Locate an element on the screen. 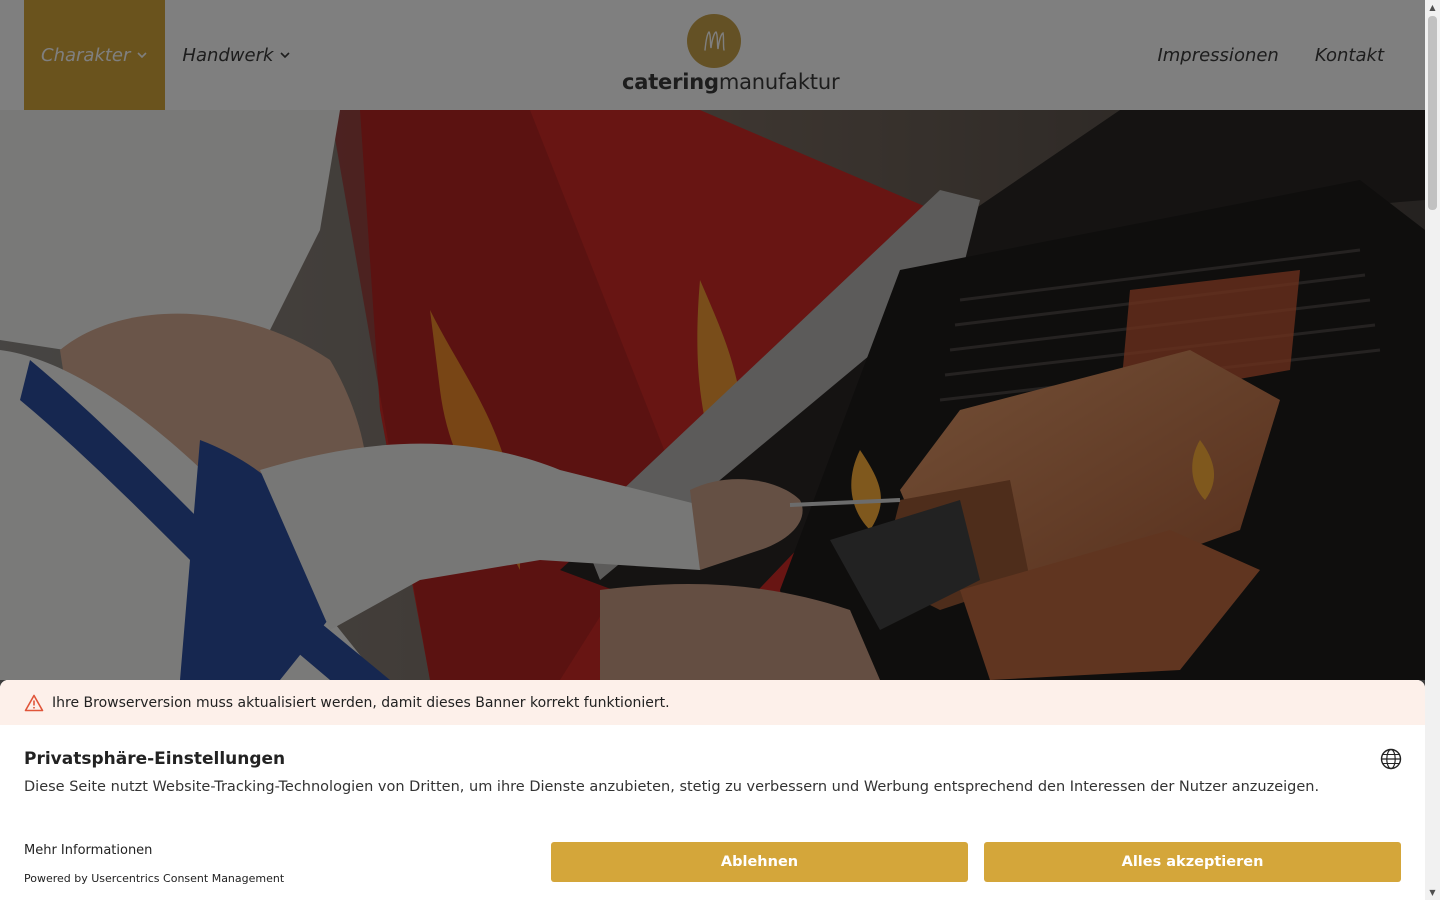 The image size is (1440, 900). accept-all-button: Alles akzeptieren is located at coordinates (1192, 862).